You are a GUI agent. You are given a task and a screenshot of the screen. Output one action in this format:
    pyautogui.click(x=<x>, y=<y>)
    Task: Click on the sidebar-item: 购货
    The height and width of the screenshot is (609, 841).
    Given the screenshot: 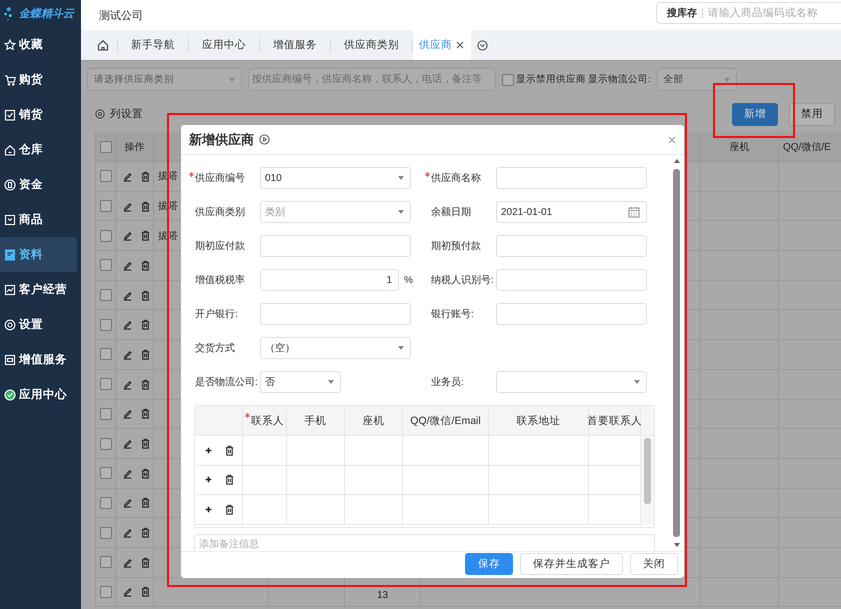 What is the action you would take?
    pyautogui.click(x=38, y=79)
    